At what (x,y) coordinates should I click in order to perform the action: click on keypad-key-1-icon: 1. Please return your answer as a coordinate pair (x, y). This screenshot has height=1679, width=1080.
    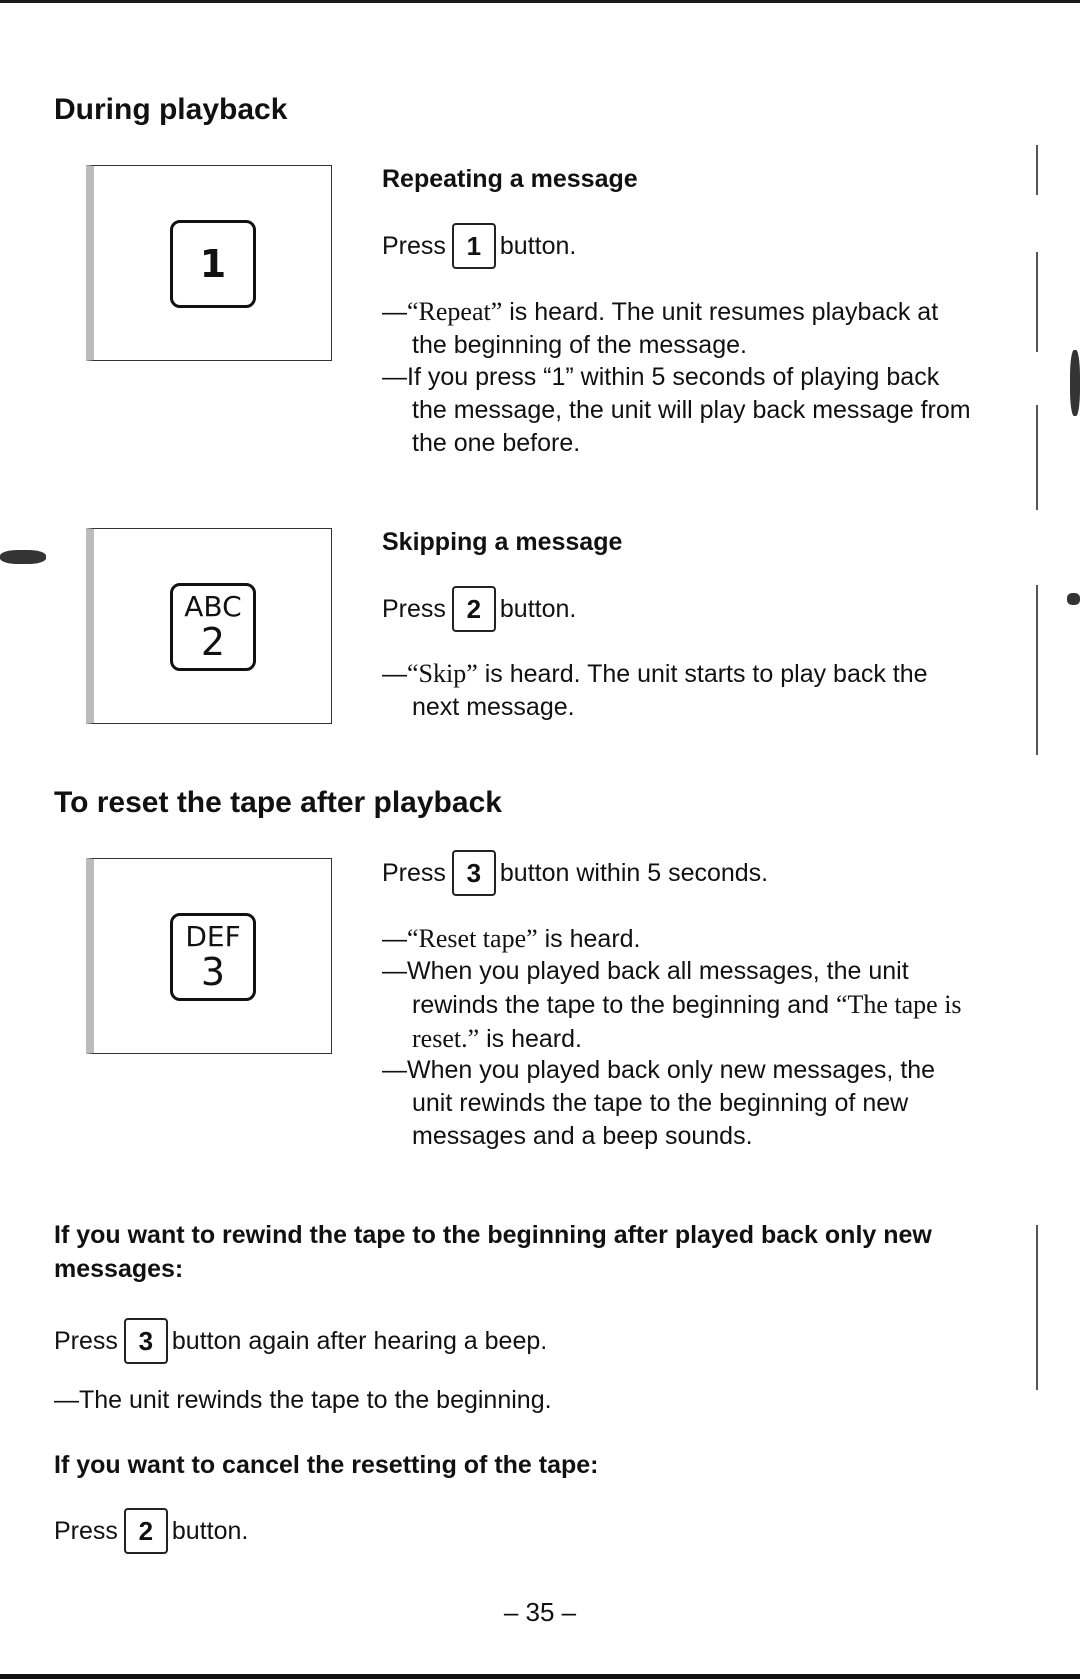
    Looking at the image, I should click on (213, 264).